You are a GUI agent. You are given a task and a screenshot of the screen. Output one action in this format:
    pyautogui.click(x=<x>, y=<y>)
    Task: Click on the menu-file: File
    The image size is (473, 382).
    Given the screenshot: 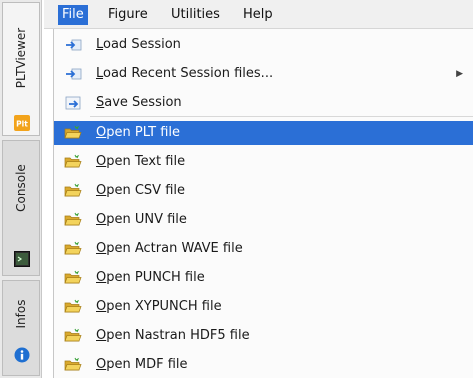 What is the action you would take?
    pyautogui.click(x=73, y=15)
    